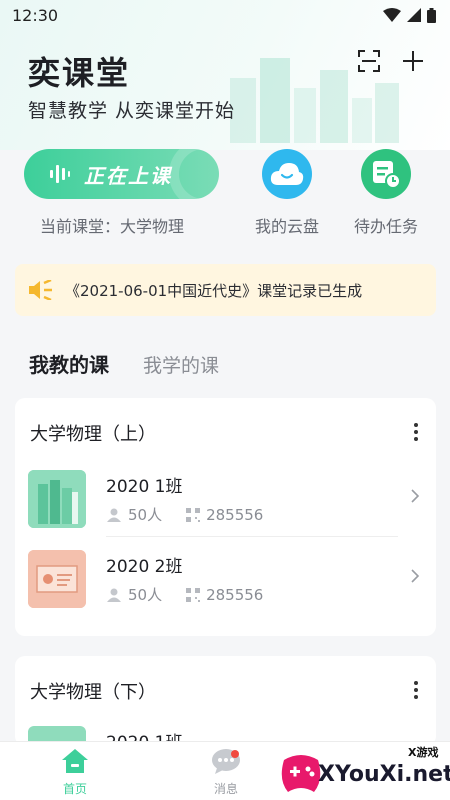  I want to click on certificate-icon, so click(57, 579).